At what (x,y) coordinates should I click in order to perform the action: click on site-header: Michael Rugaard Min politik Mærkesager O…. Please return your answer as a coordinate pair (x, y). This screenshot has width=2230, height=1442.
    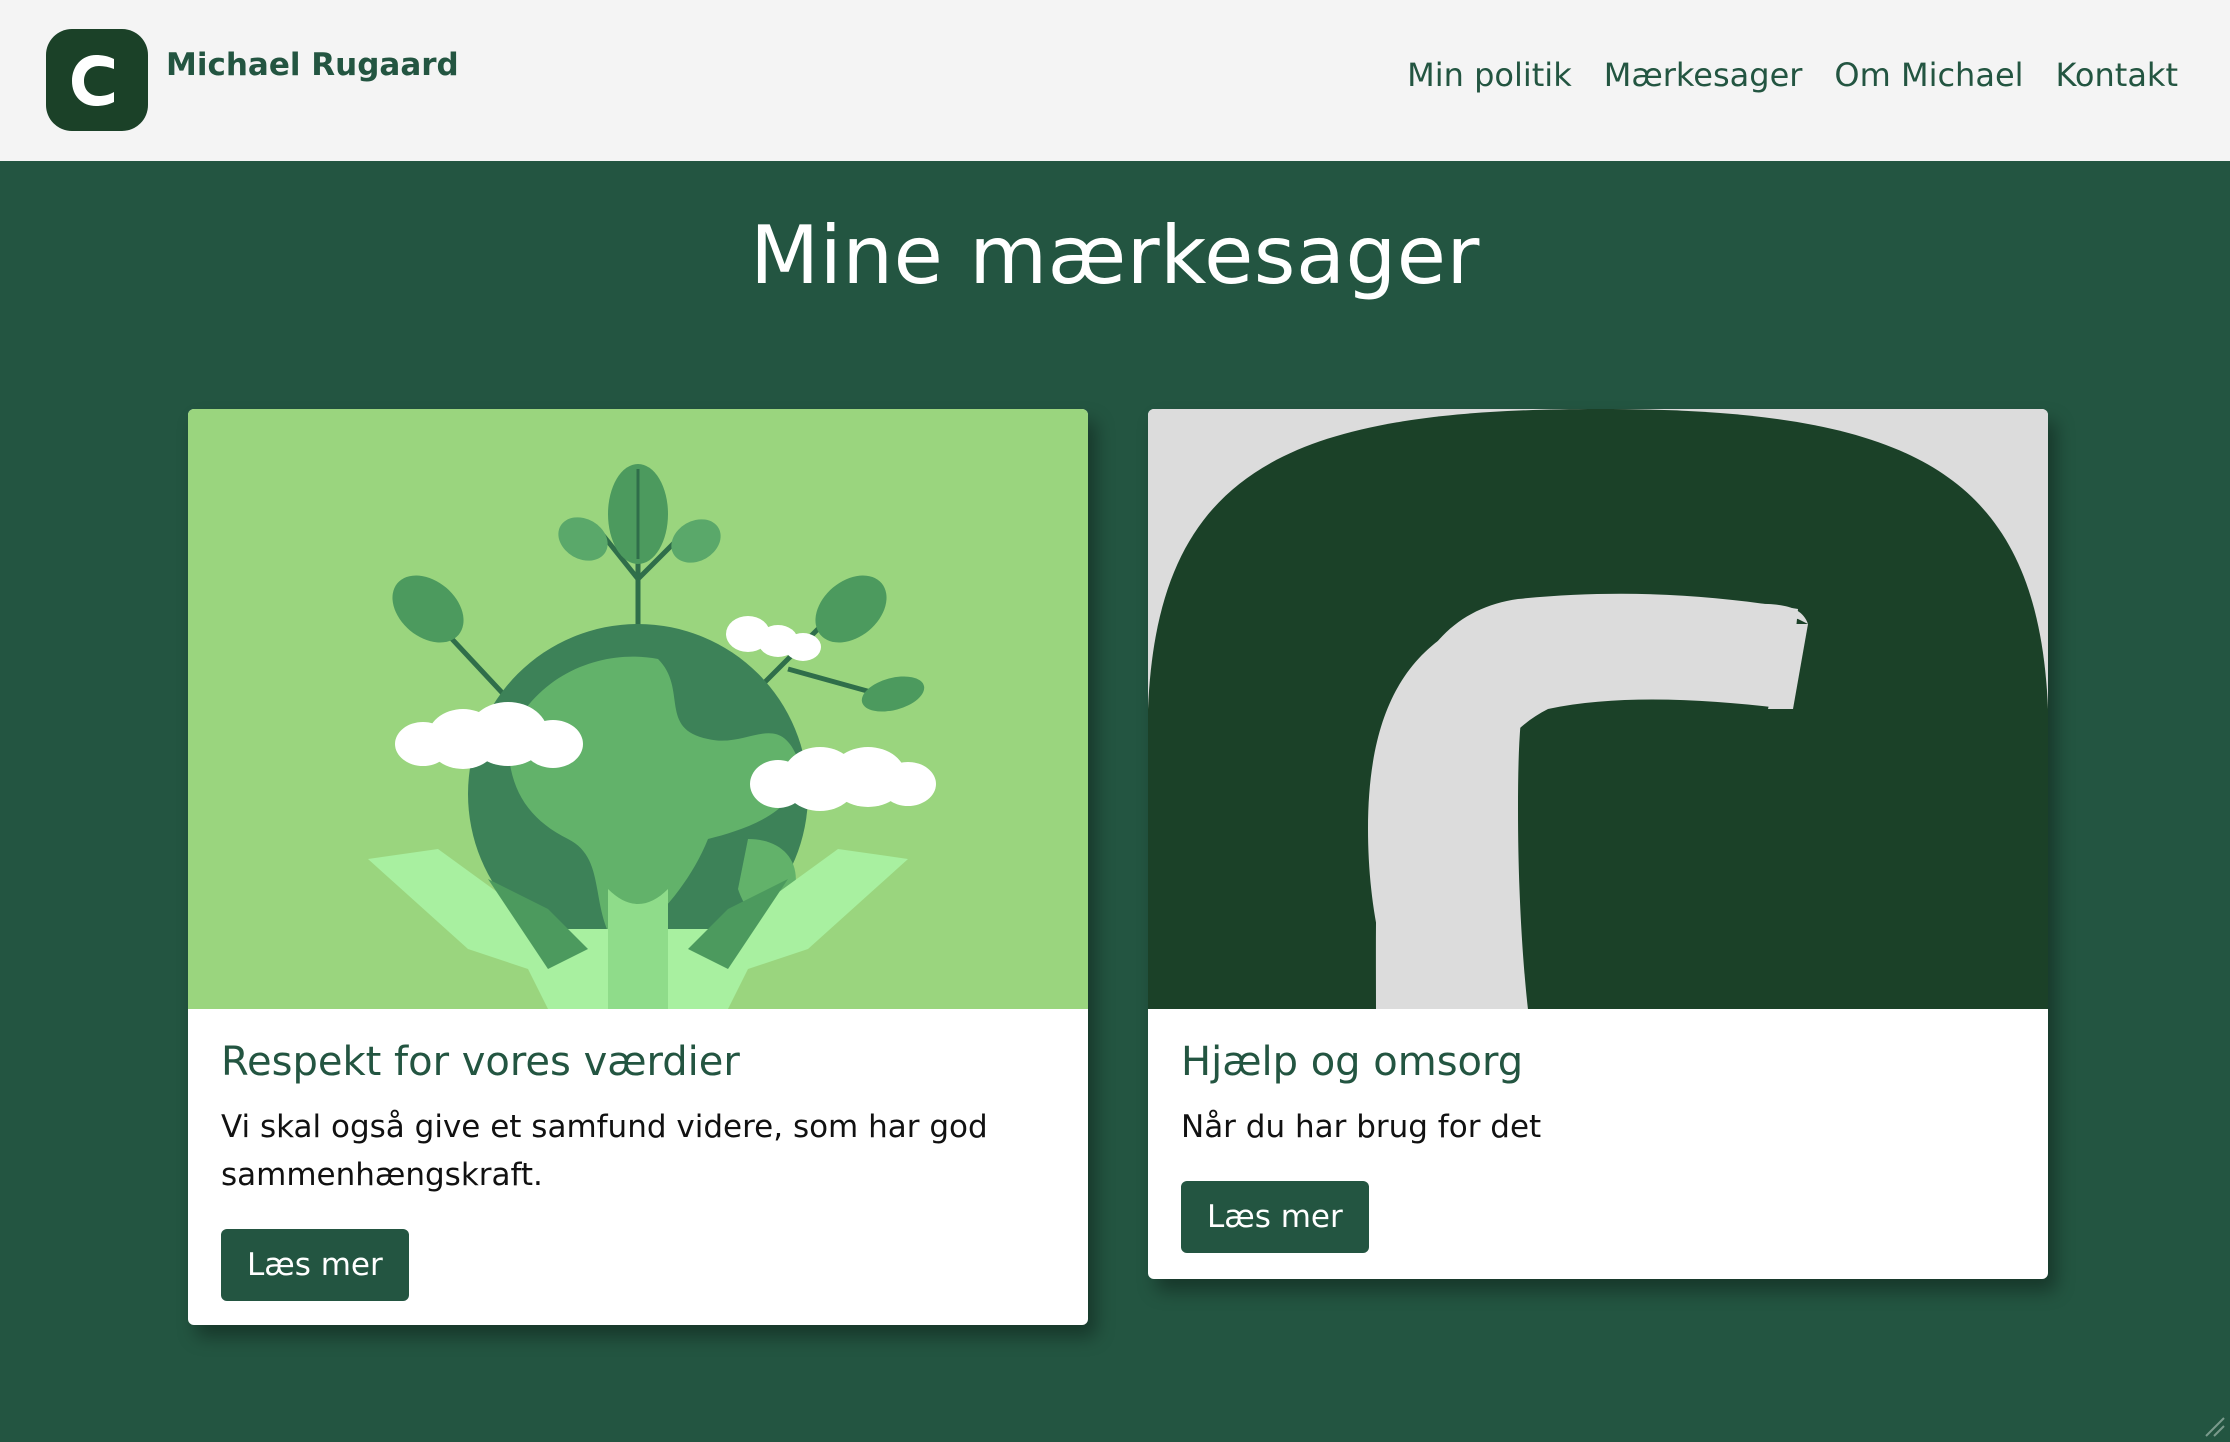
    Looking at the image, I should click on (1115, 80).